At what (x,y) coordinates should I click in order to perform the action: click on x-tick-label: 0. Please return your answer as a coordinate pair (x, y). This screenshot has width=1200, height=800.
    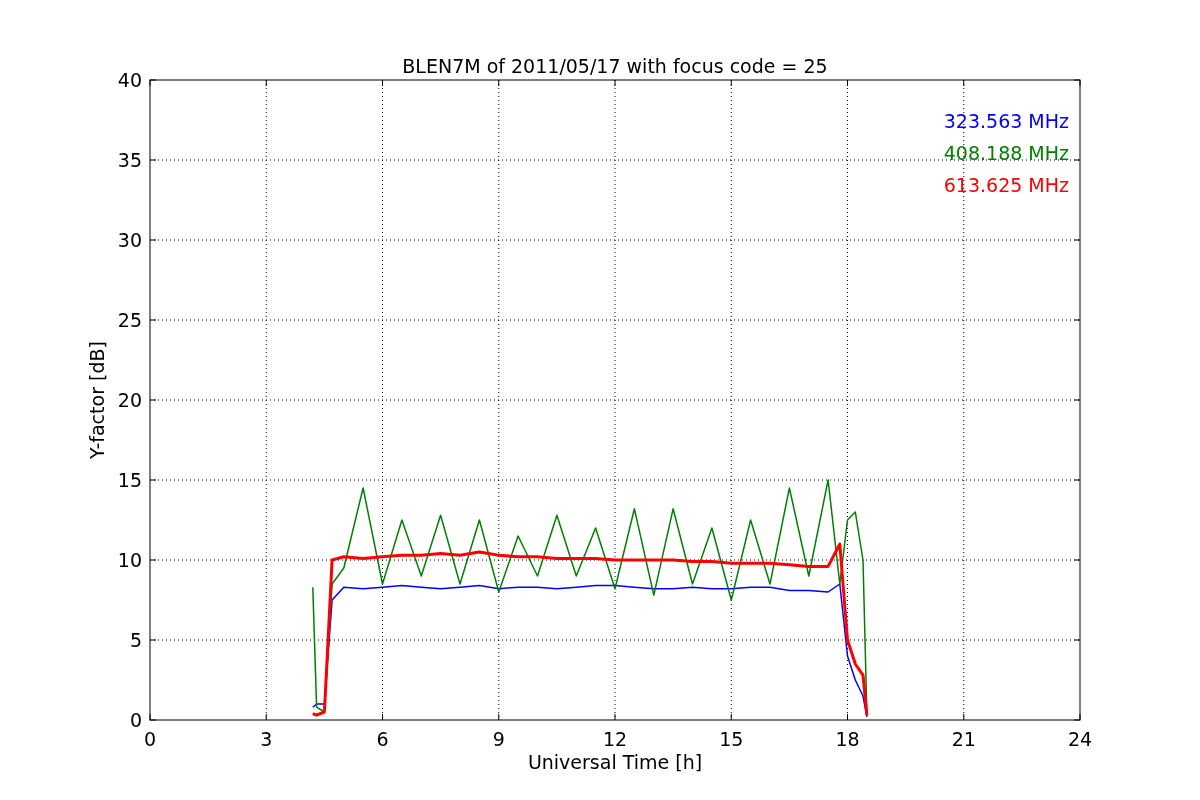
    Looking at the image, I should click on (150, 739).